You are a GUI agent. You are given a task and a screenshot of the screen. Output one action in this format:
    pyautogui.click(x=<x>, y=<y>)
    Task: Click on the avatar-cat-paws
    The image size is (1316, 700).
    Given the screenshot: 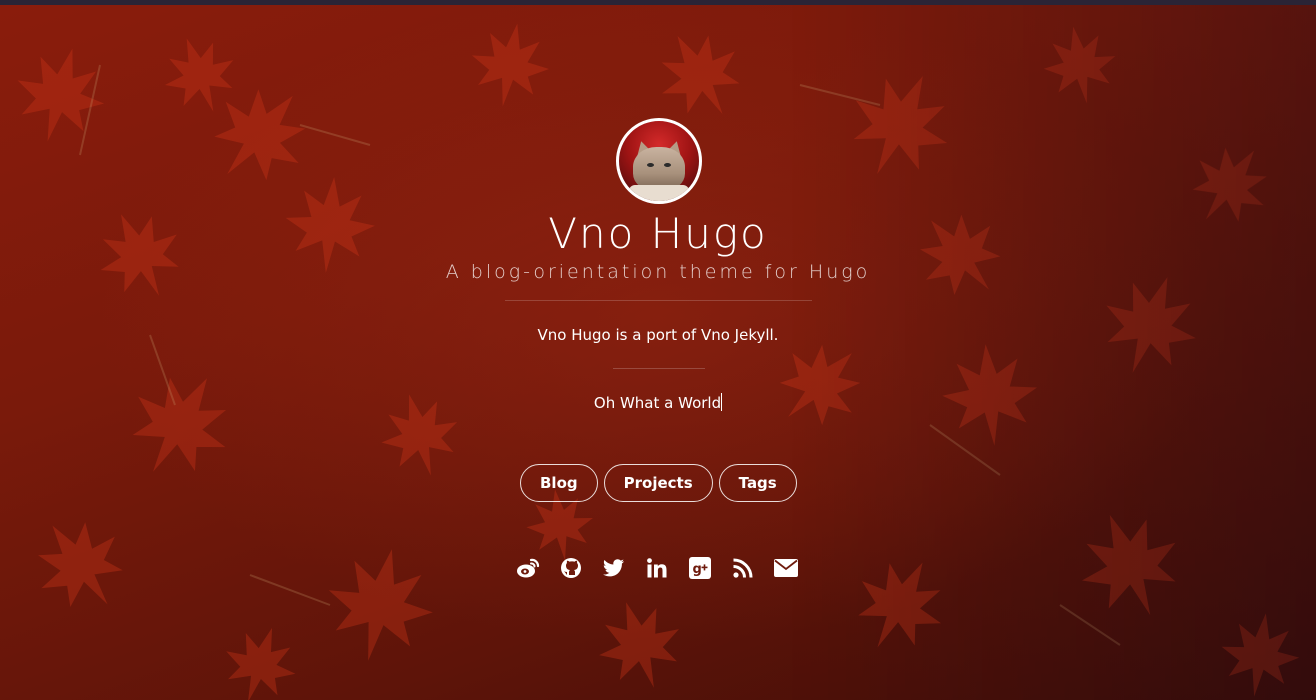 What is the action you would take?
    pyautogui.click(x=659, y=193)
    